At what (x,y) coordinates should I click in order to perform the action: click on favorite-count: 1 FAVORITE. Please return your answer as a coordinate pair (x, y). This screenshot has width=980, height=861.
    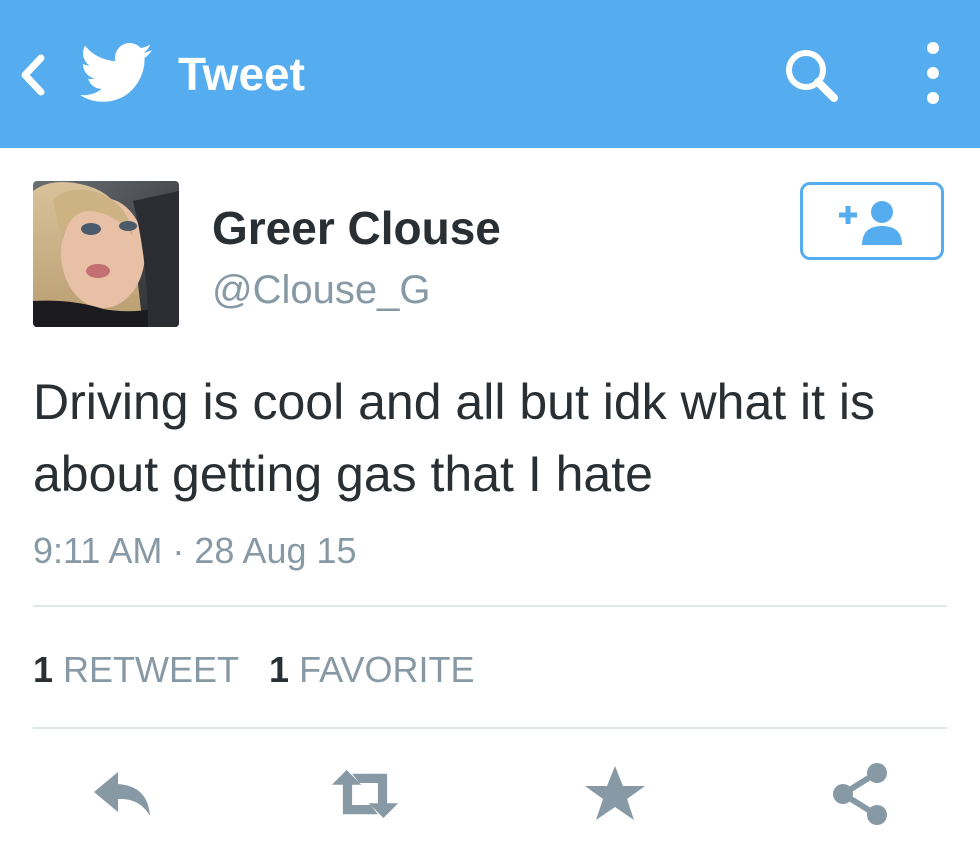
    Looking at the image, I should click on (371, 670).